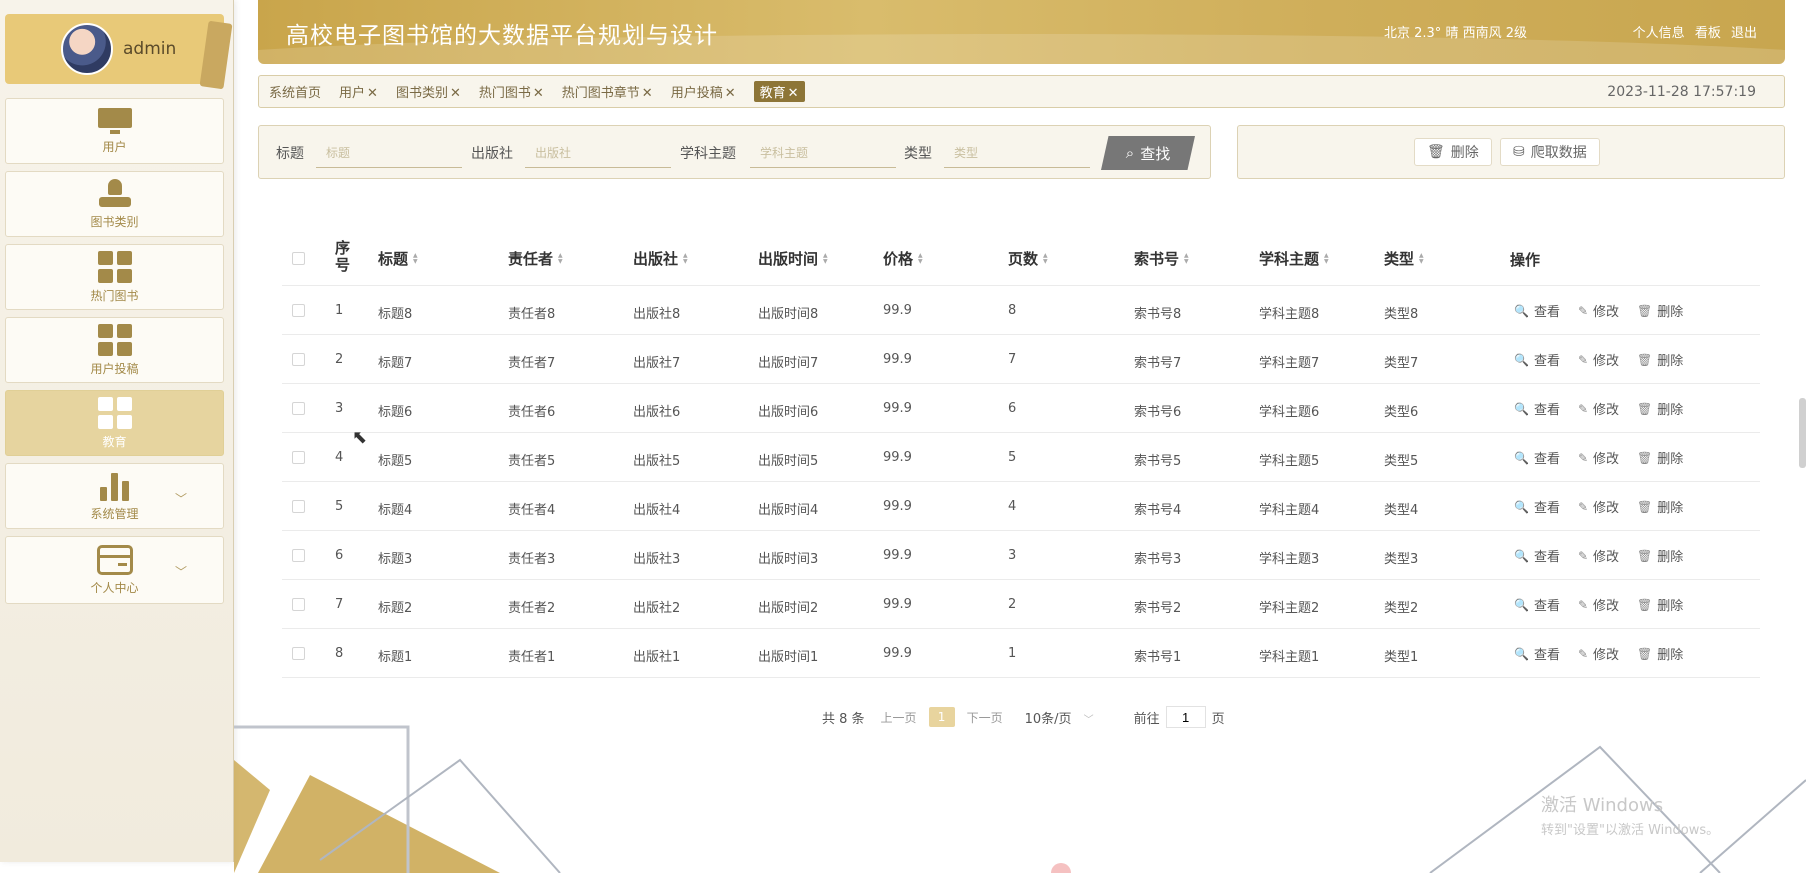  I want to click on tab-popular-books: 热门图书 ✕, so click(511, 91).